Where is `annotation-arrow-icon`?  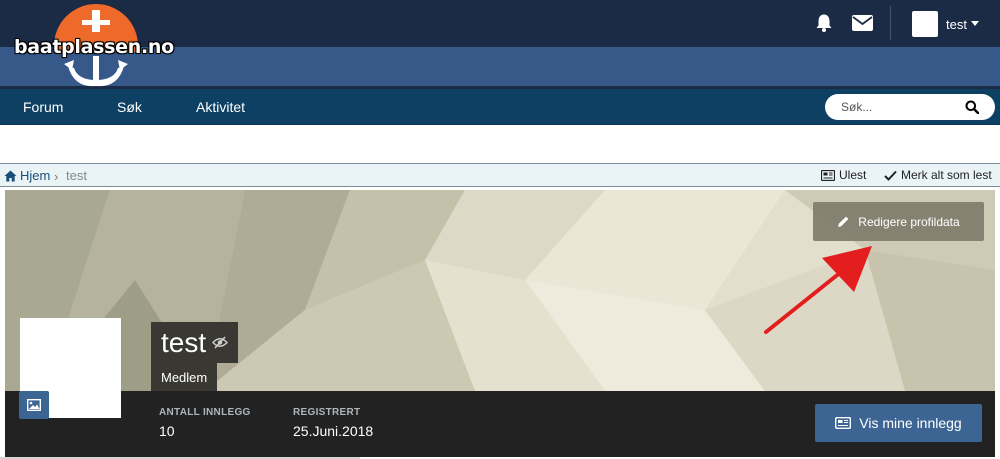
annotation-arrow-icon is located at coordinates (818, 290).